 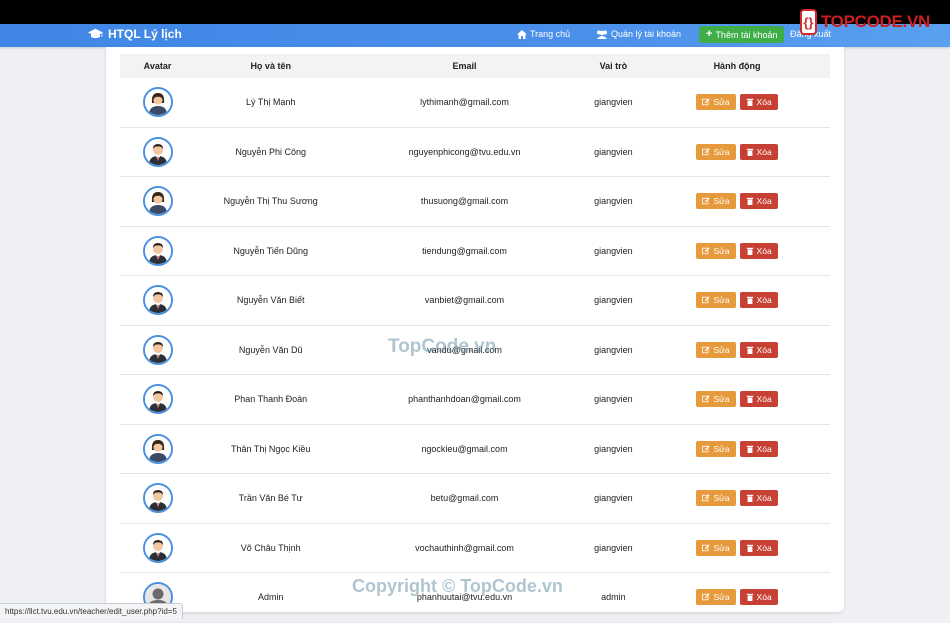 I want to click on watermark-center: TopCode.vn, so click(x=442, y=346).